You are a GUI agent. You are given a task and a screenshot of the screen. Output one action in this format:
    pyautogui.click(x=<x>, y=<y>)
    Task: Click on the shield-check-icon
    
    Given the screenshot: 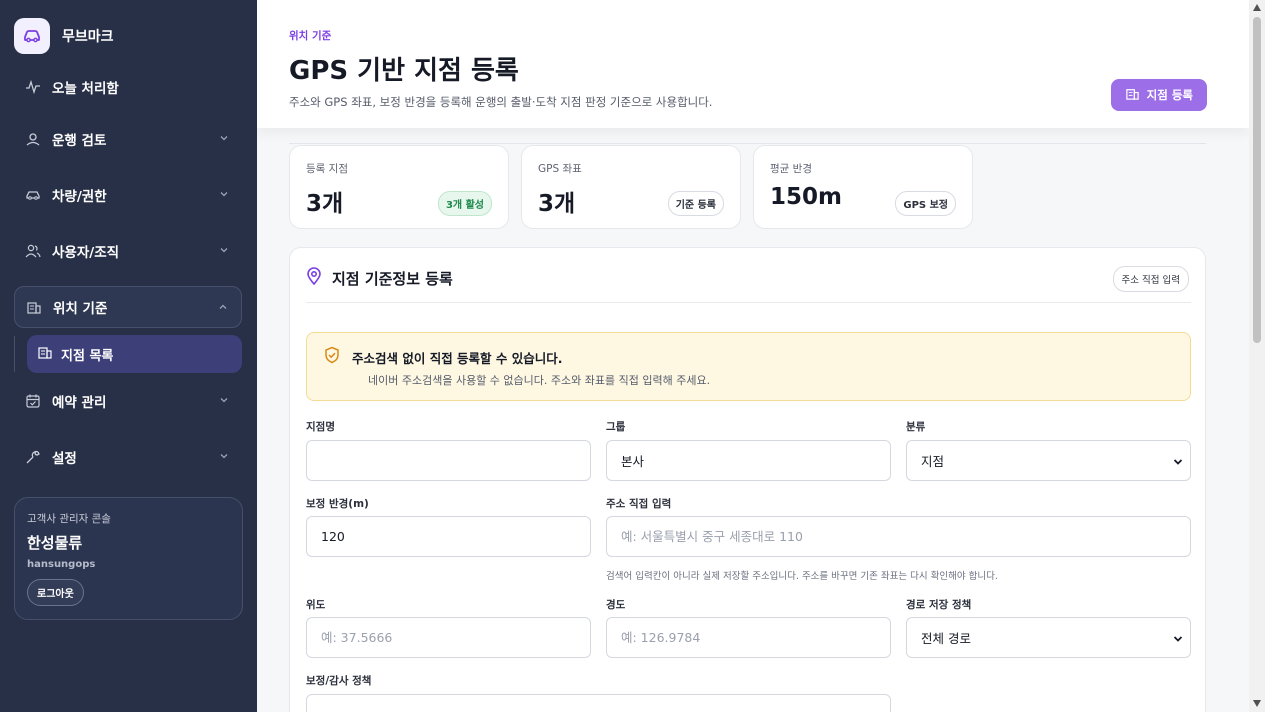 What is the action you would take?
    pyautogui.click(x=332, y=357)
    